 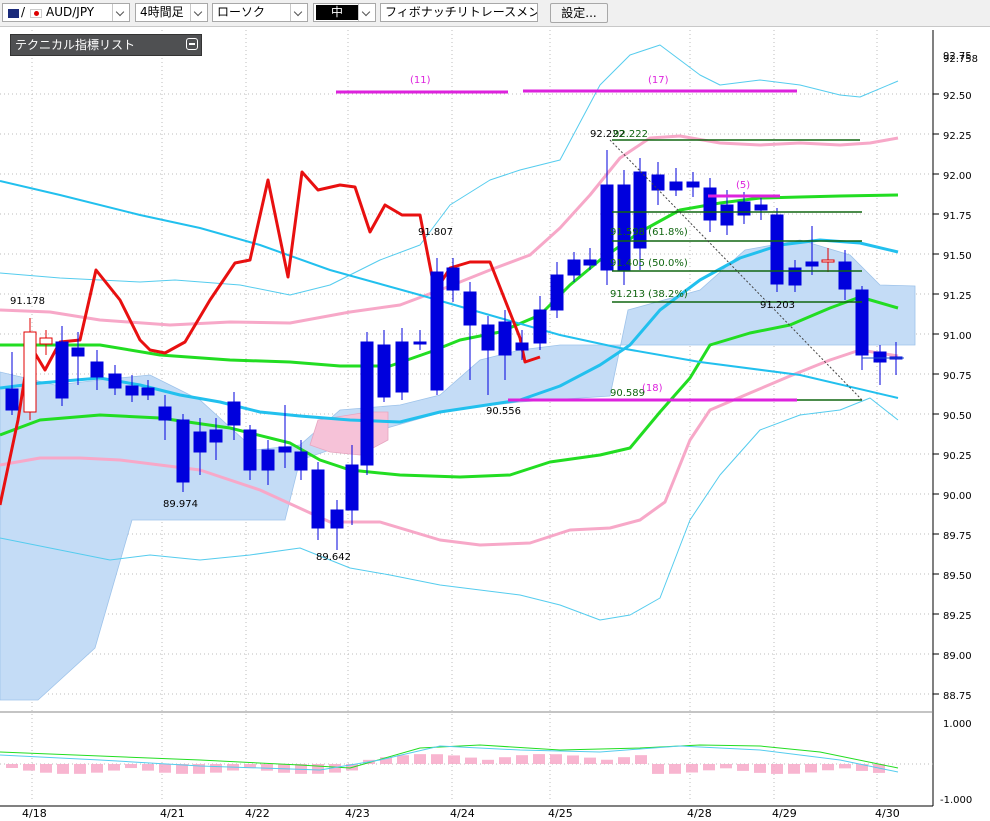 What do you see at coordinates (699, 813) in the screenshot?
I see `date-label: 4/28` at bounding box center [699, 813].